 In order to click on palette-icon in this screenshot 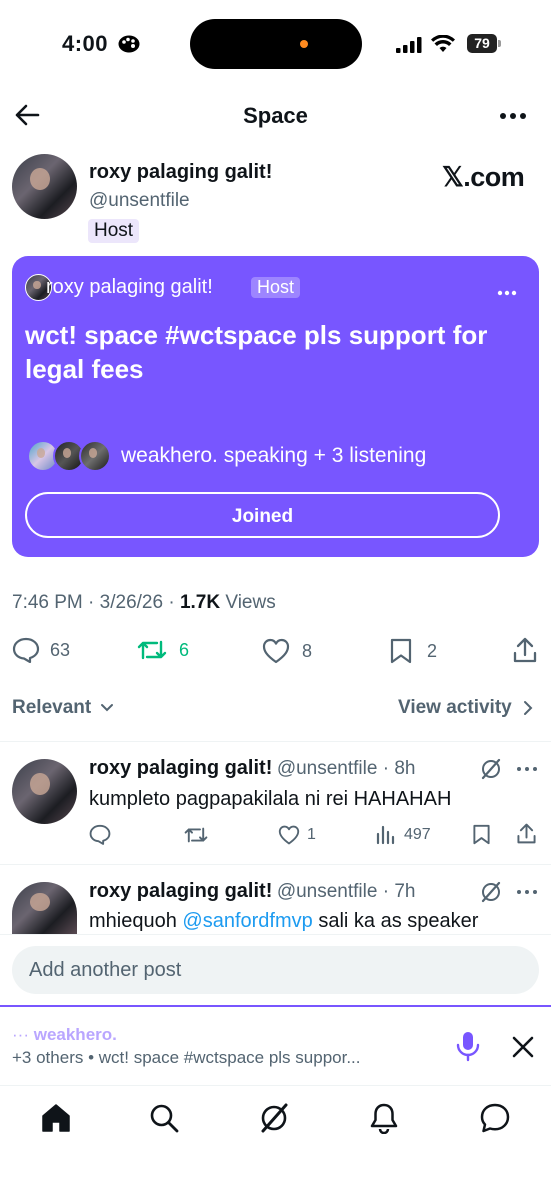, I will do `click(129, 44)`.